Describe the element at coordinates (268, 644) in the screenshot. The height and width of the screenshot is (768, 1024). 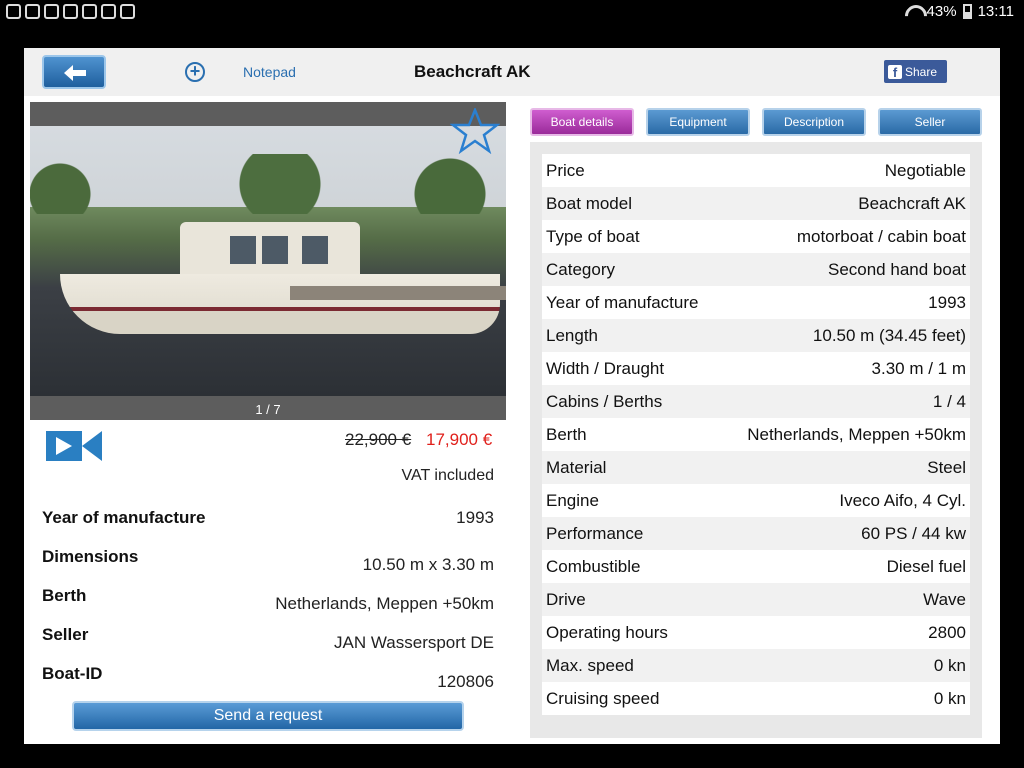
I see `summary-row: Seller JAN Wassersport DE` at that location.